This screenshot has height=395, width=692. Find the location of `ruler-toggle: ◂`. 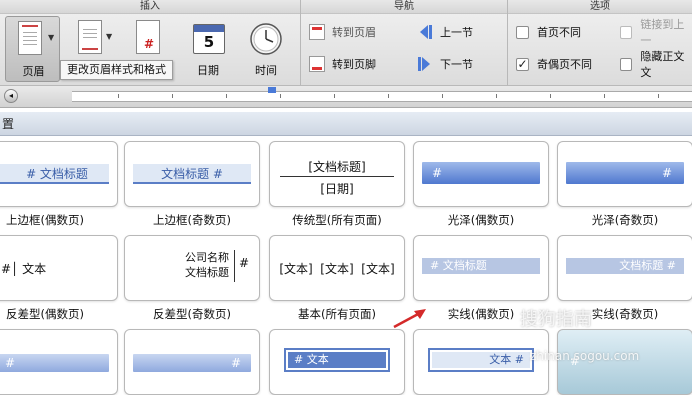

ruler-toggle: ◂ is located at coordinates (11, 96).